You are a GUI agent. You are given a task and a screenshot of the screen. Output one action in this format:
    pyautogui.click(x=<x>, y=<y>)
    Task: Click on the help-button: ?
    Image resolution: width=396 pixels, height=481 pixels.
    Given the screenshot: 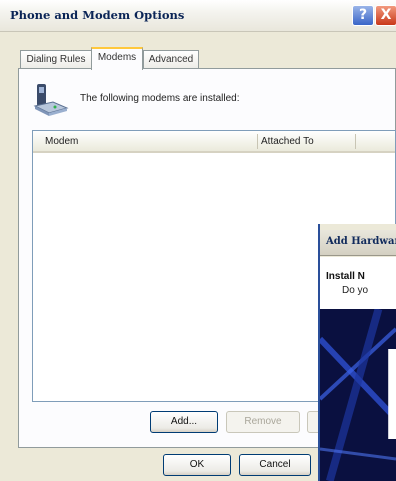 What is the action you would take?
    pyautogui.click(x=363, y=15)
    